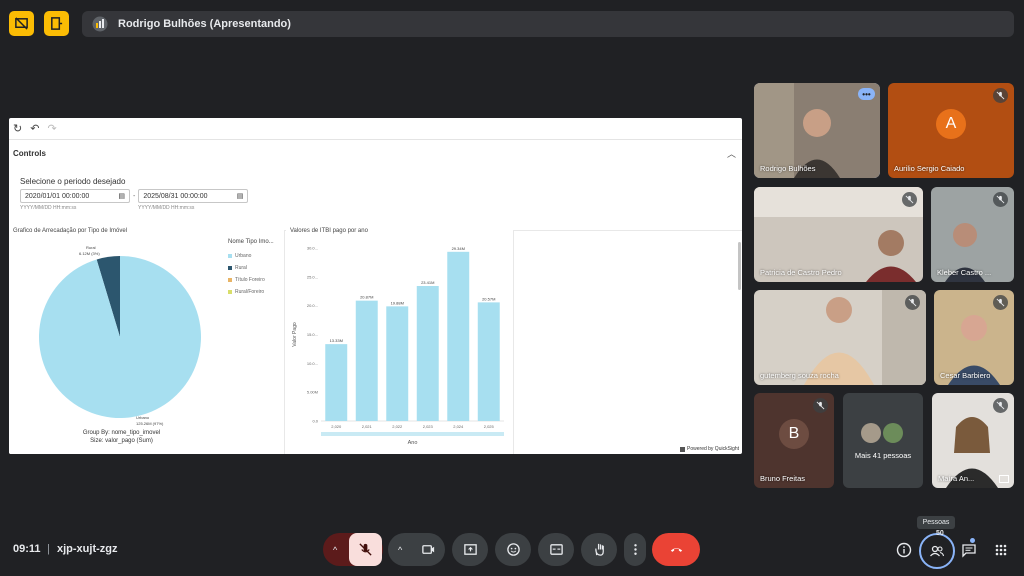 The image size is (1024, 576). Describe the element at coordinates (893, 433) in the screenshot. I see `avatar` at that location.